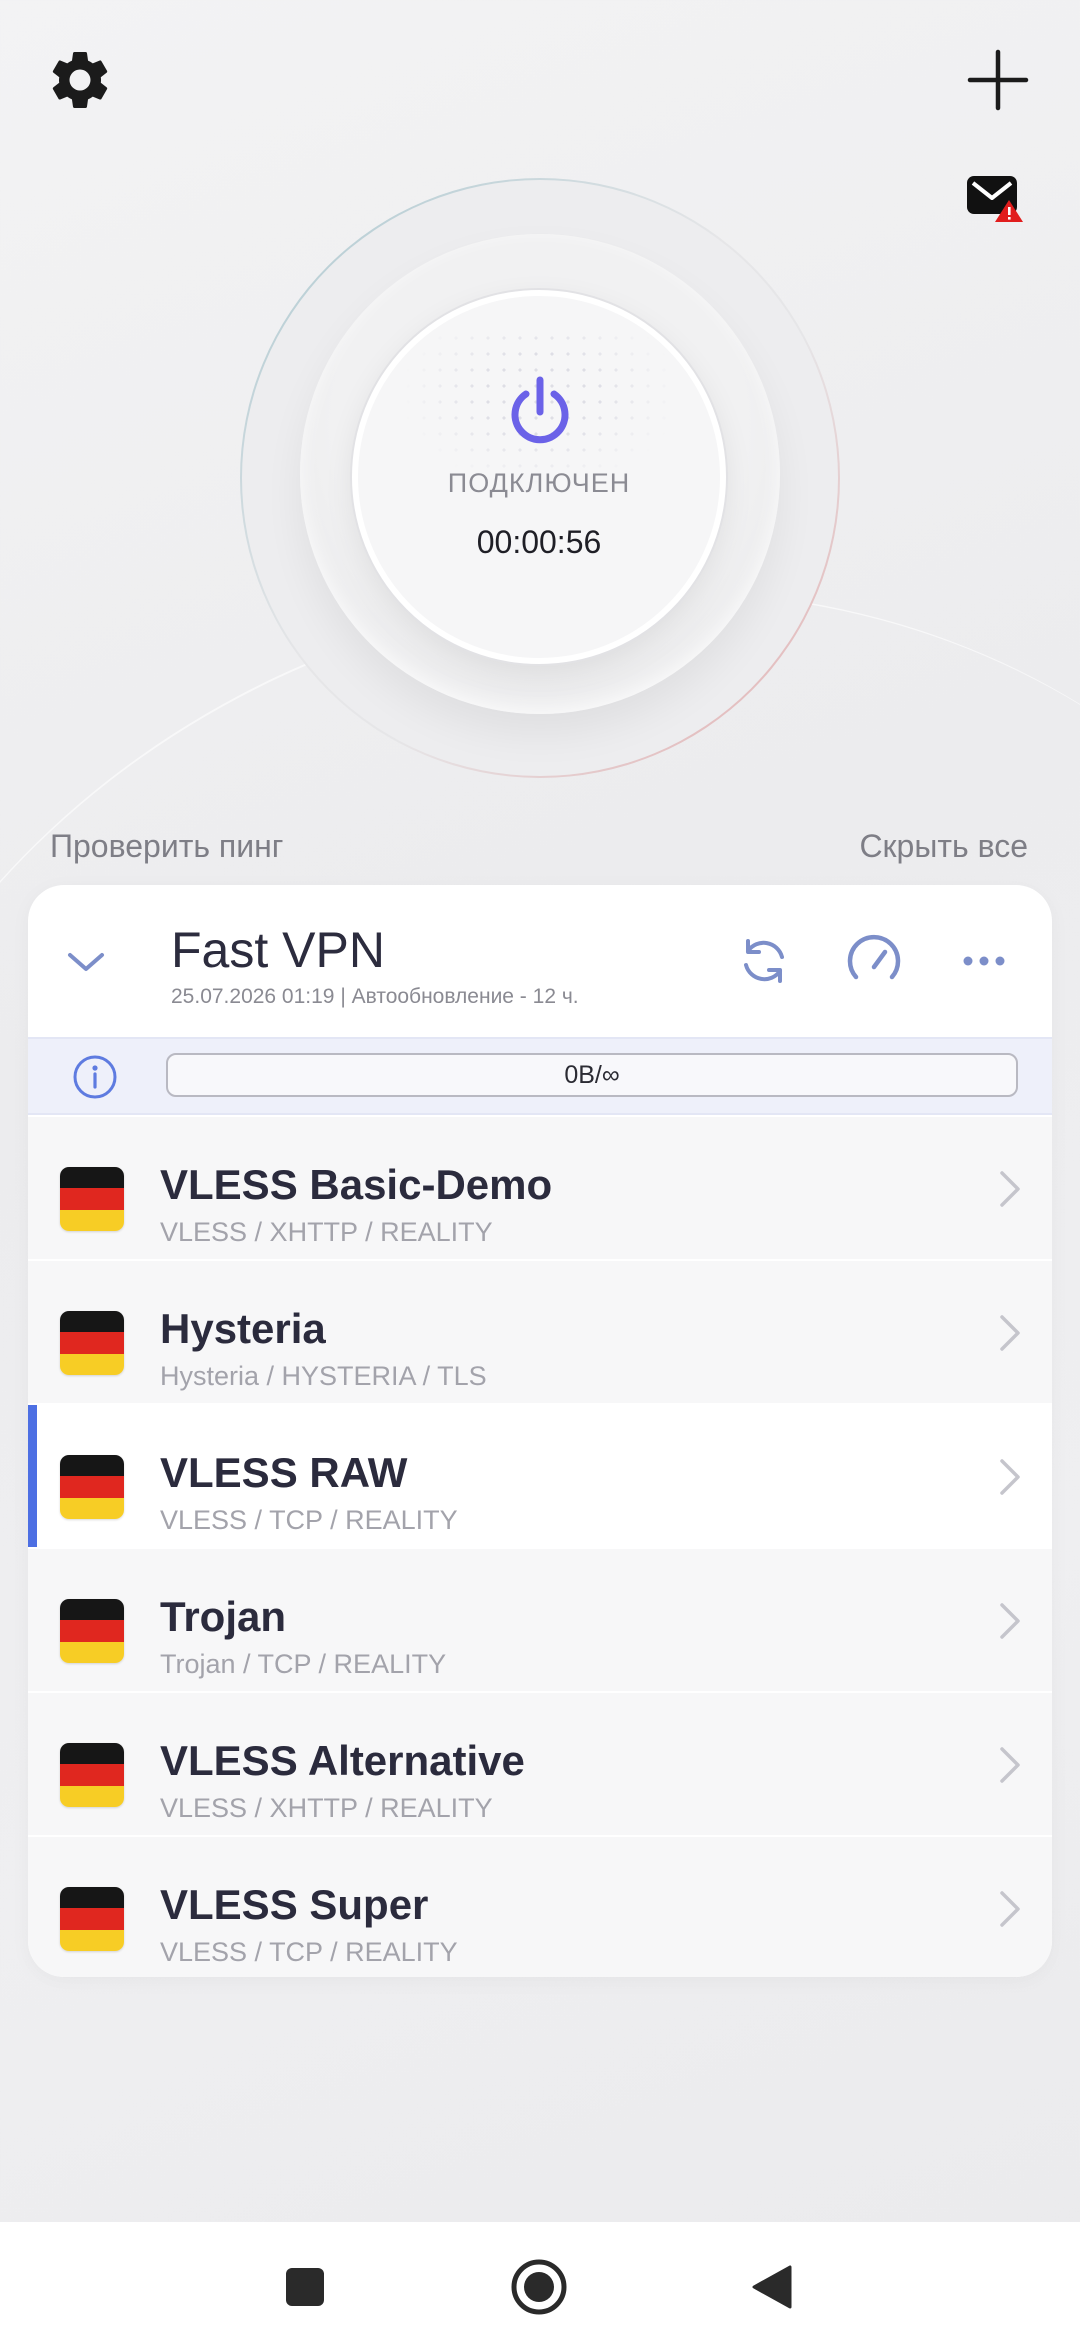 This screenshot has width=1080, height=2352. What do you see at coordinates (356, 1184) in the screenshot?
I see `server-name: VLESS Basic-Demo` at bounding box center [356, 1184].